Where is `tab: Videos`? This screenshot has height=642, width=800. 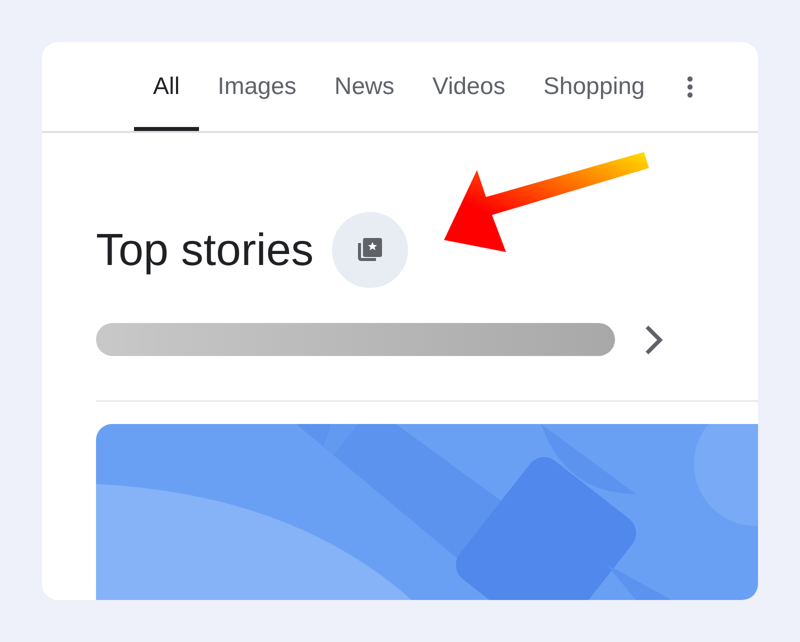 tab: Videos is located at coordinates (468, 86).